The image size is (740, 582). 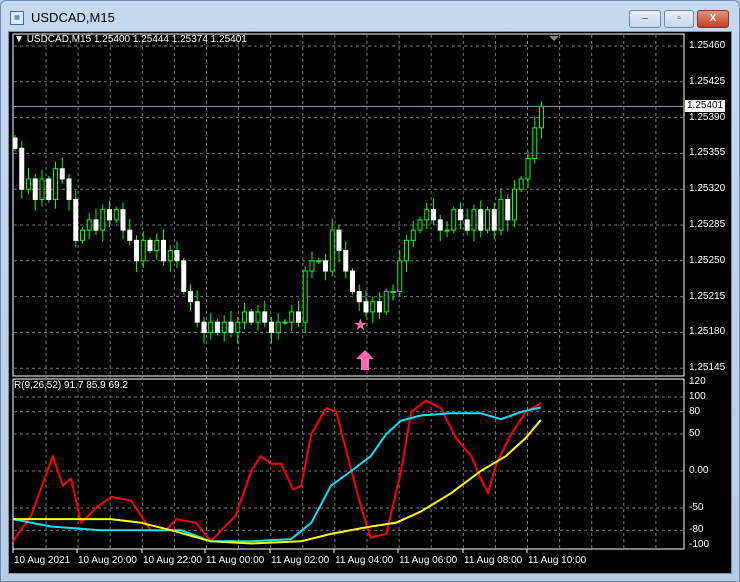 I want to click on price-axis-label: 1.25460, so click(x=707, y=45).